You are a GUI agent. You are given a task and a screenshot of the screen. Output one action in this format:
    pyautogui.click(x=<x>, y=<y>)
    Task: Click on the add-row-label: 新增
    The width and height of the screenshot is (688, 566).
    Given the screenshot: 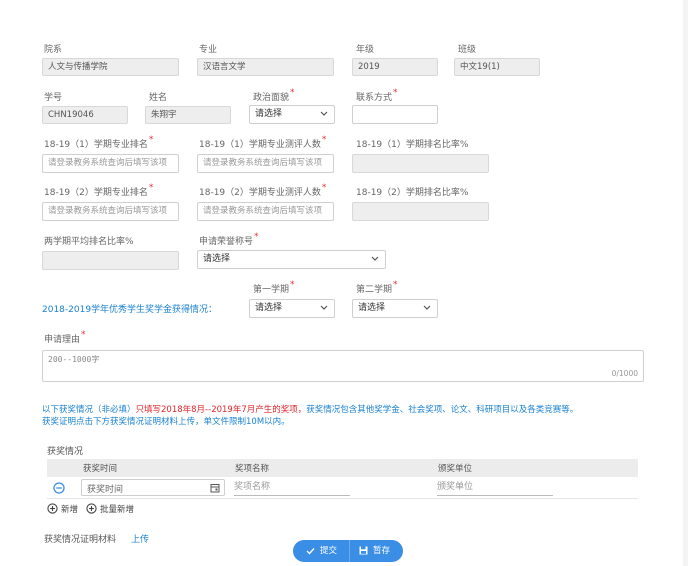 What is the action you would take?
    pyautogui.click(x=70, y=510)
    